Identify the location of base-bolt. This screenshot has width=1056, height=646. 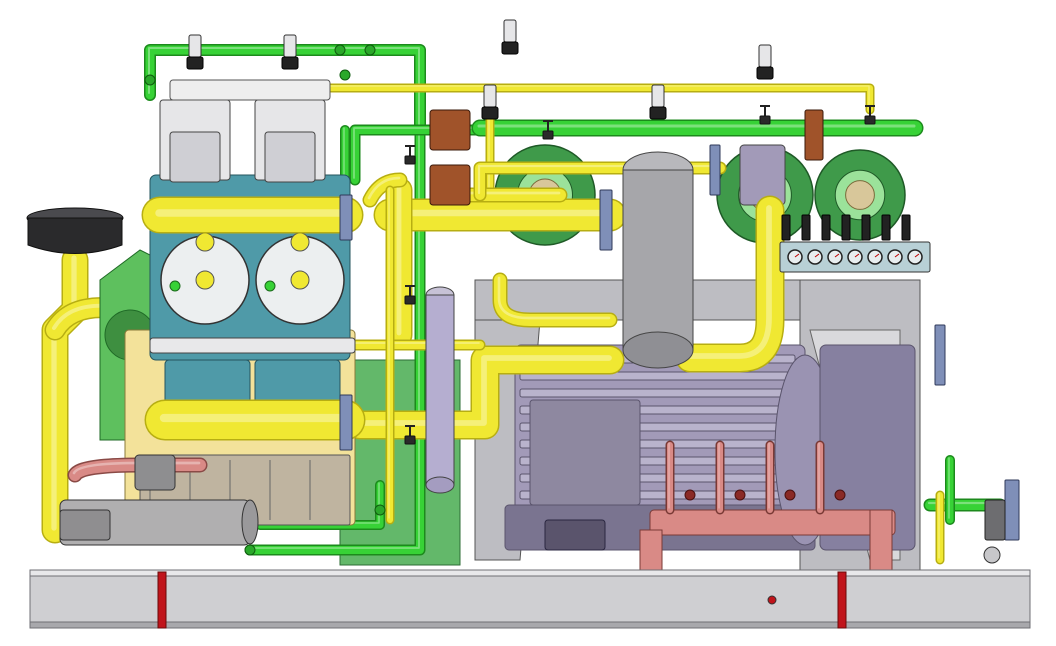
(772, 600).